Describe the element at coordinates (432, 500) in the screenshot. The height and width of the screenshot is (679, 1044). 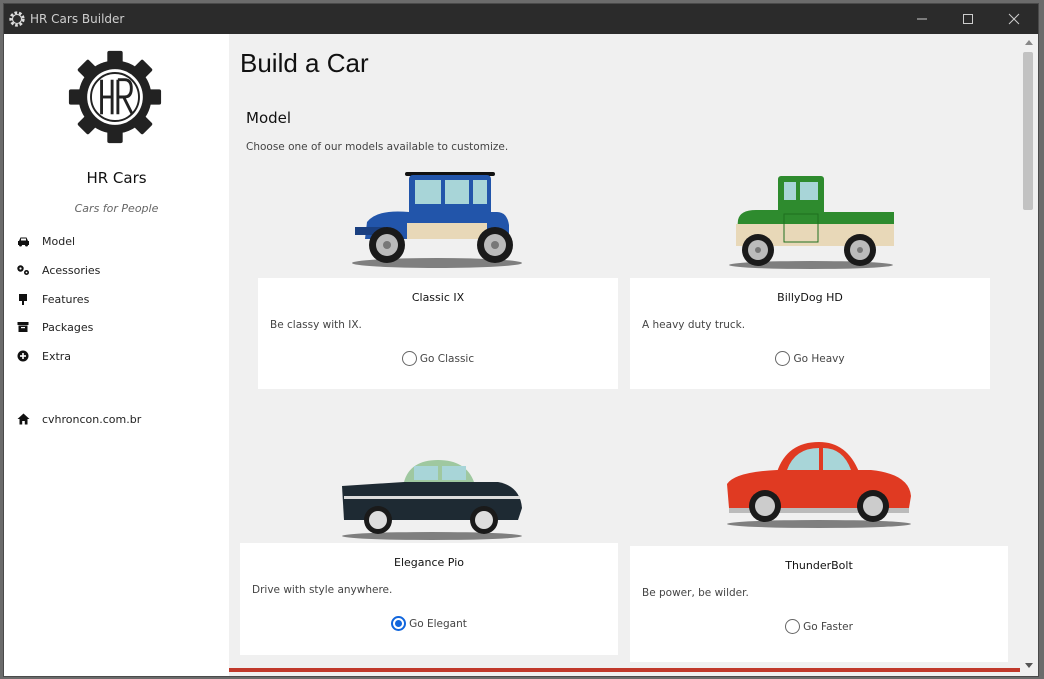
I see `elegance-pio-image` at that location.